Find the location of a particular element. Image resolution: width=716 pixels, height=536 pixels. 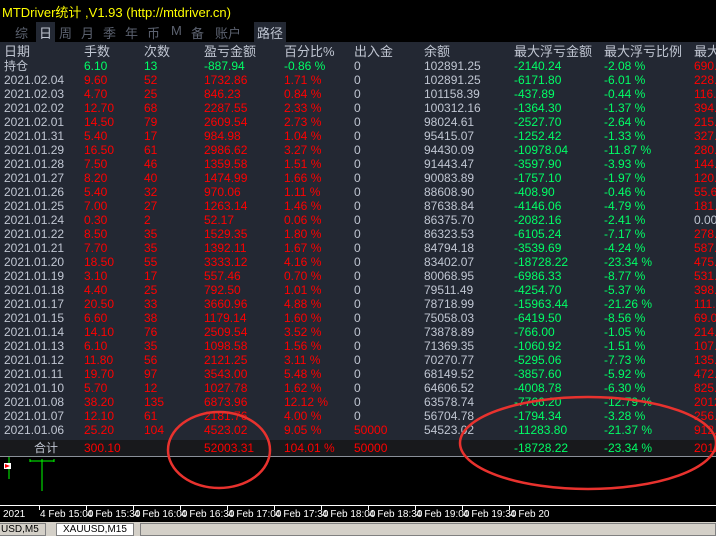

cell-count: 12 is located at coordinates (151, 388).